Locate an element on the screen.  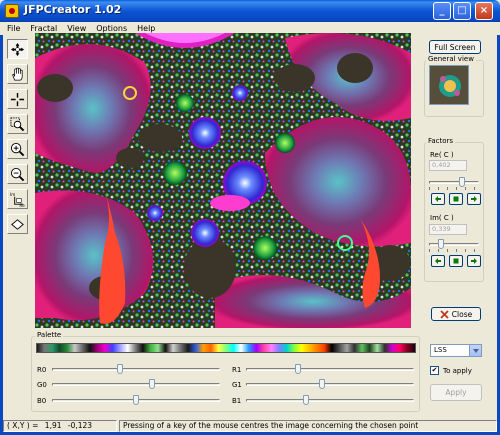
re-stop-button is located at coordinates (456, 199).